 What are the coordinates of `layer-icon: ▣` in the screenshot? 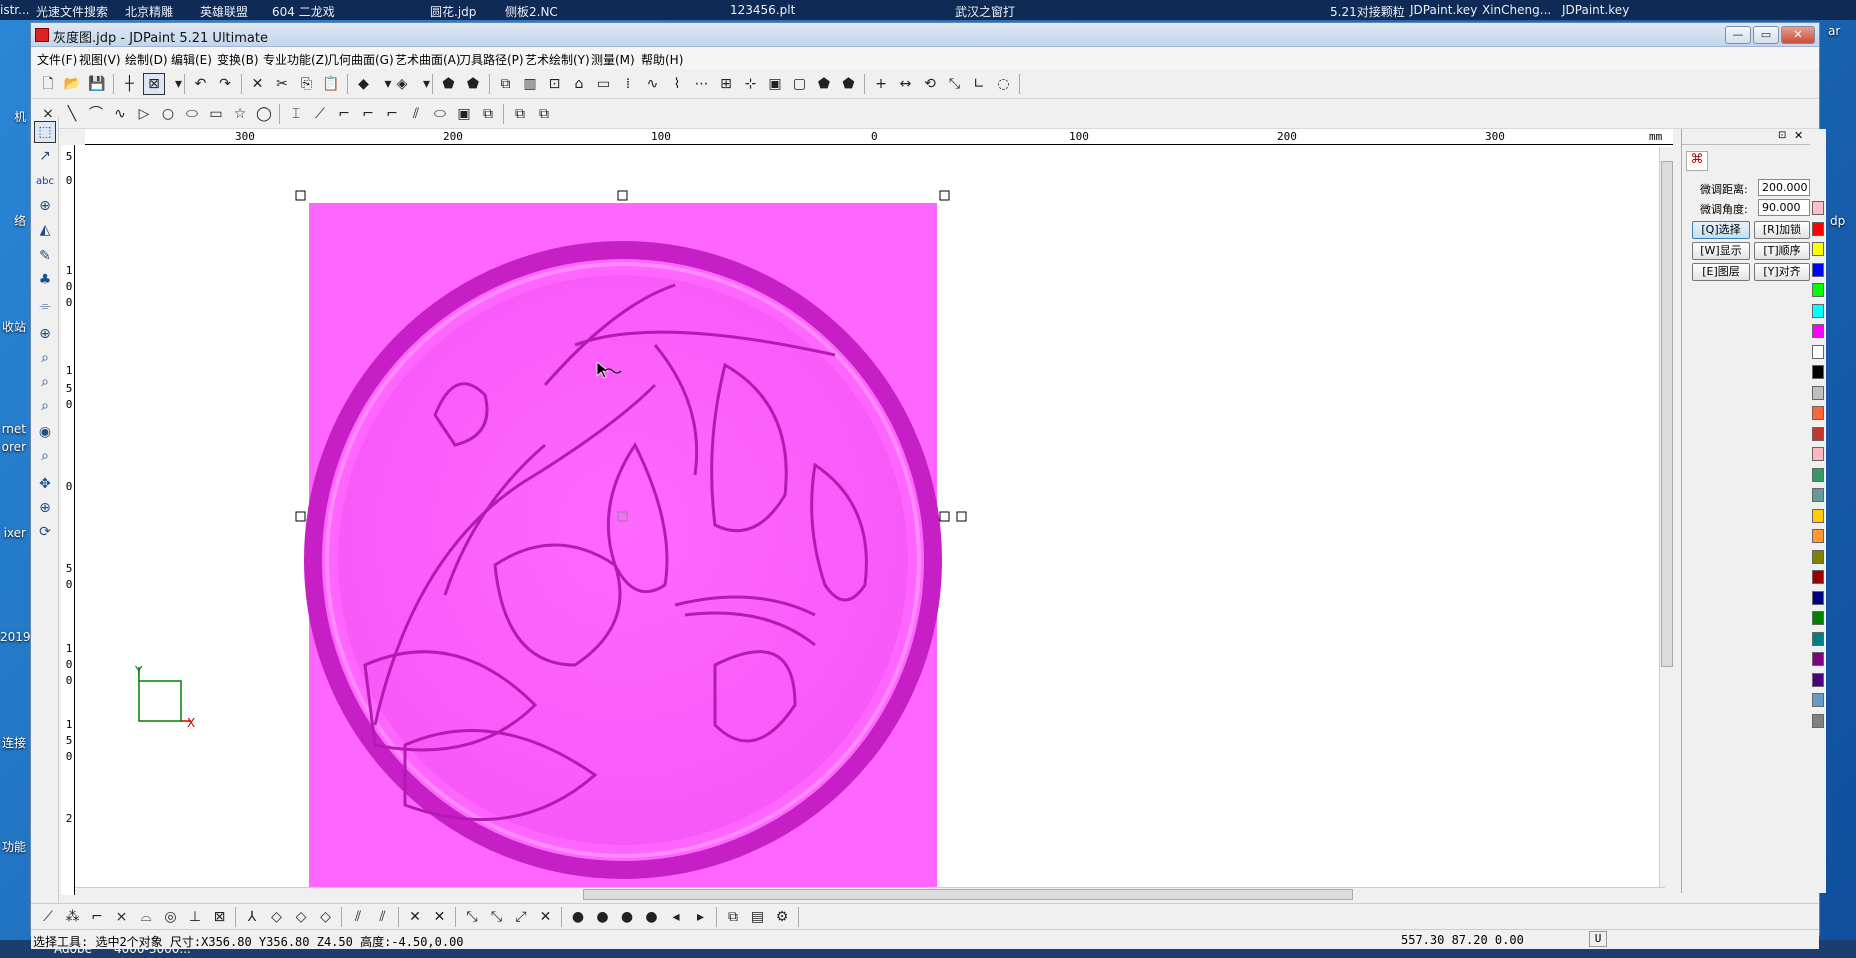 It's located at (775, 84).